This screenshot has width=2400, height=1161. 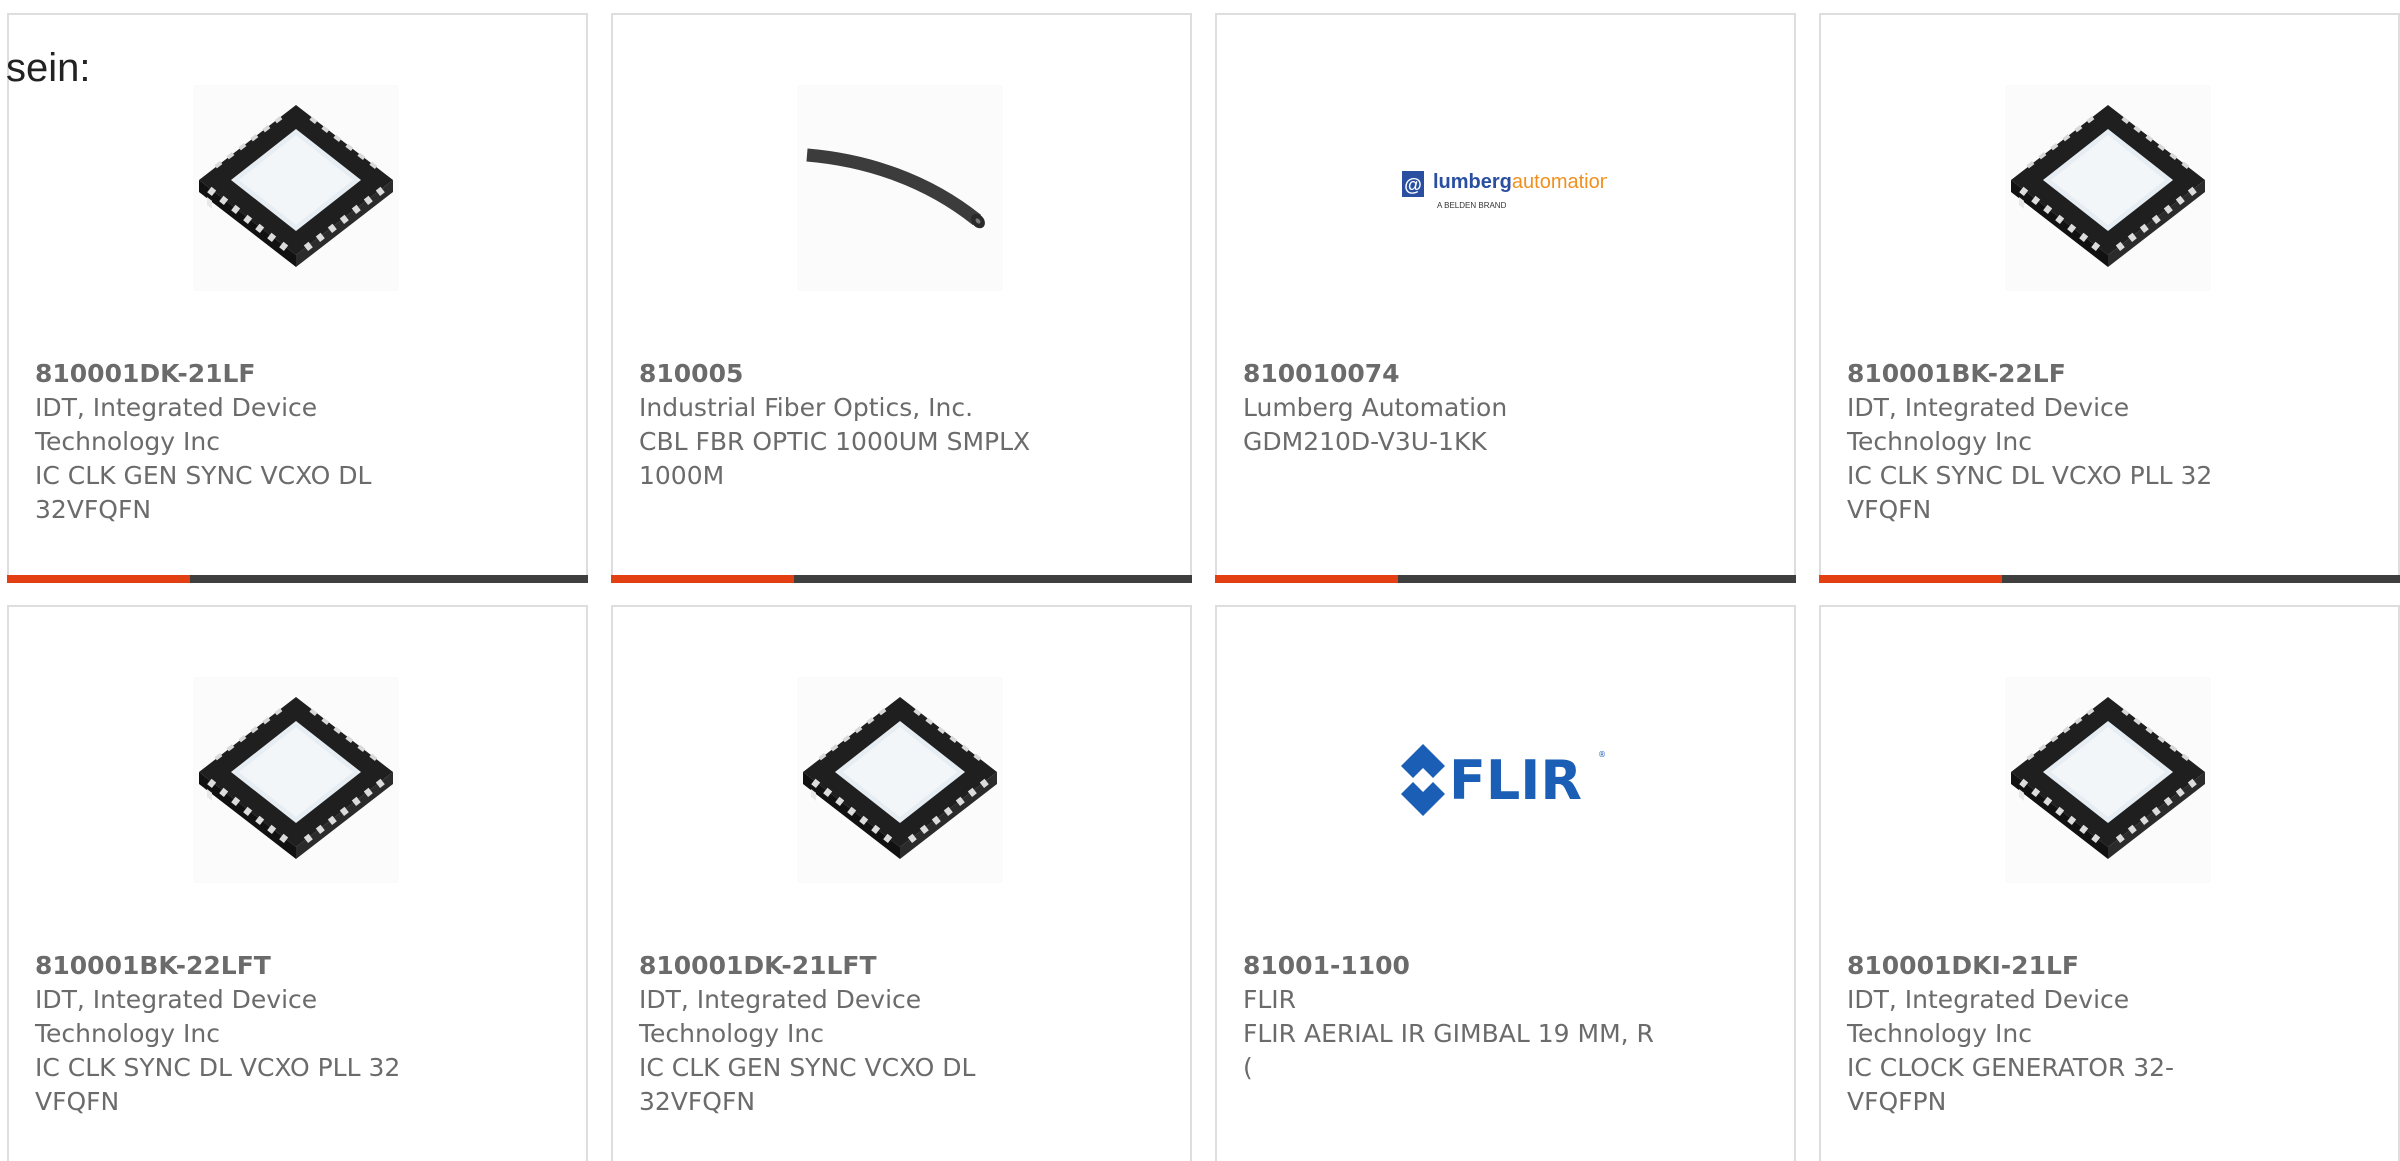 What do you see at coordinates (1453, 966) in the screenshot?
I see `part-number-link: 81001-1100` at bounding box center [1453, 966].